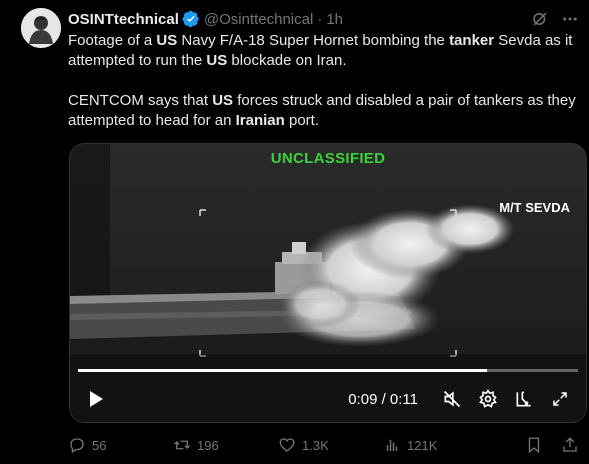  Describe the element at coordinates (328, 399) in the screenshot. I see `video-controls: 0:09 / 0:11` at that location.